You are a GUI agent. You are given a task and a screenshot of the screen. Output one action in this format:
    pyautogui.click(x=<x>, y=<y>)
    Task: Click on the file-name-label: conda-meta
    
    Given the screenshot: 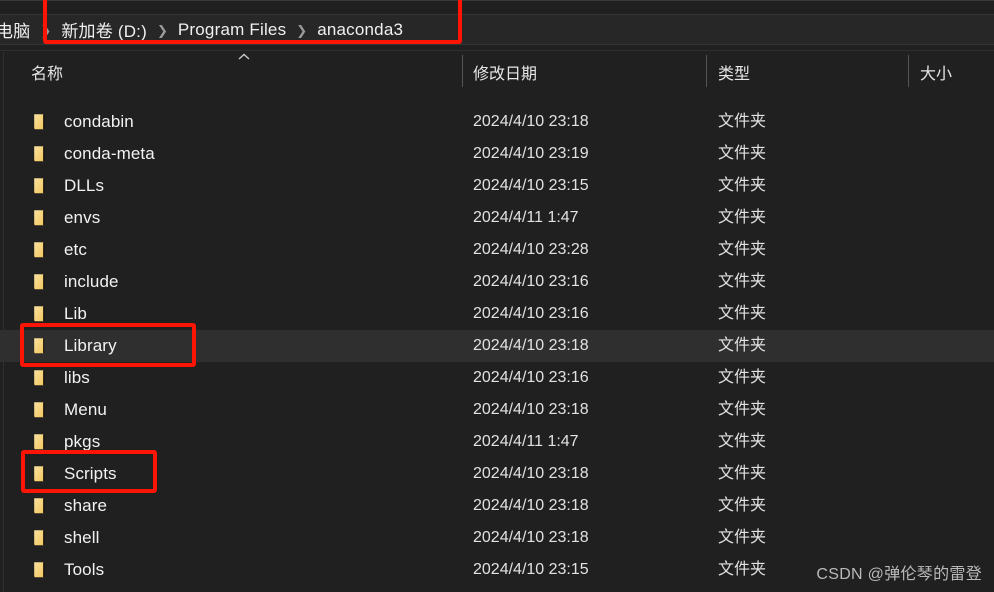 What is the action you would take?
    pyautogui.click(x=109, y=153)
    